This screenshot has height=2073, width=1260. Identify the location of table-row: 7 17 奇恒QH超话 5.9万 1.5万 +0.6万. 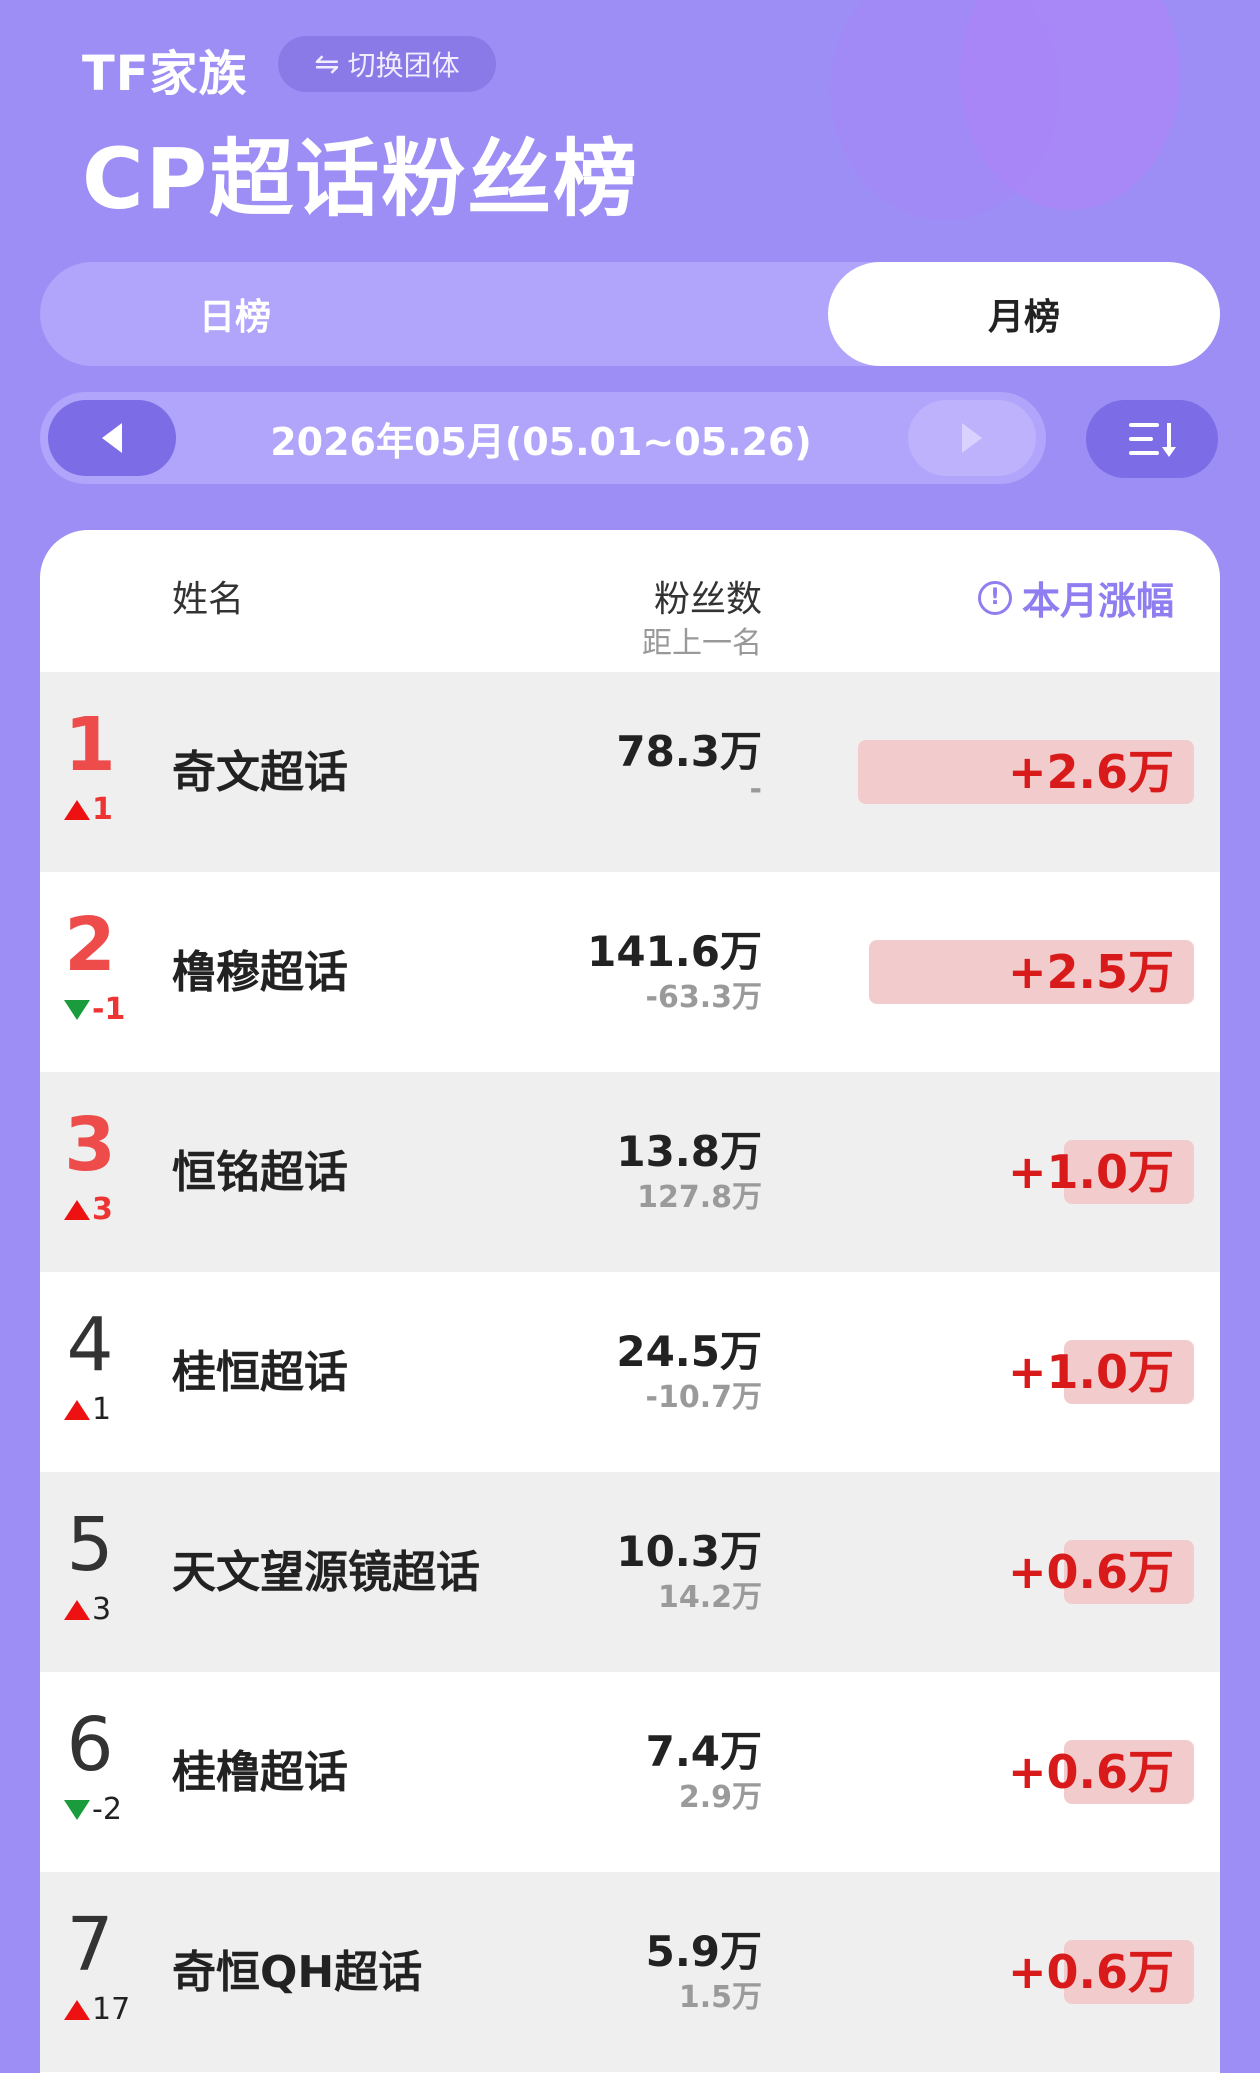
(630, 1972).